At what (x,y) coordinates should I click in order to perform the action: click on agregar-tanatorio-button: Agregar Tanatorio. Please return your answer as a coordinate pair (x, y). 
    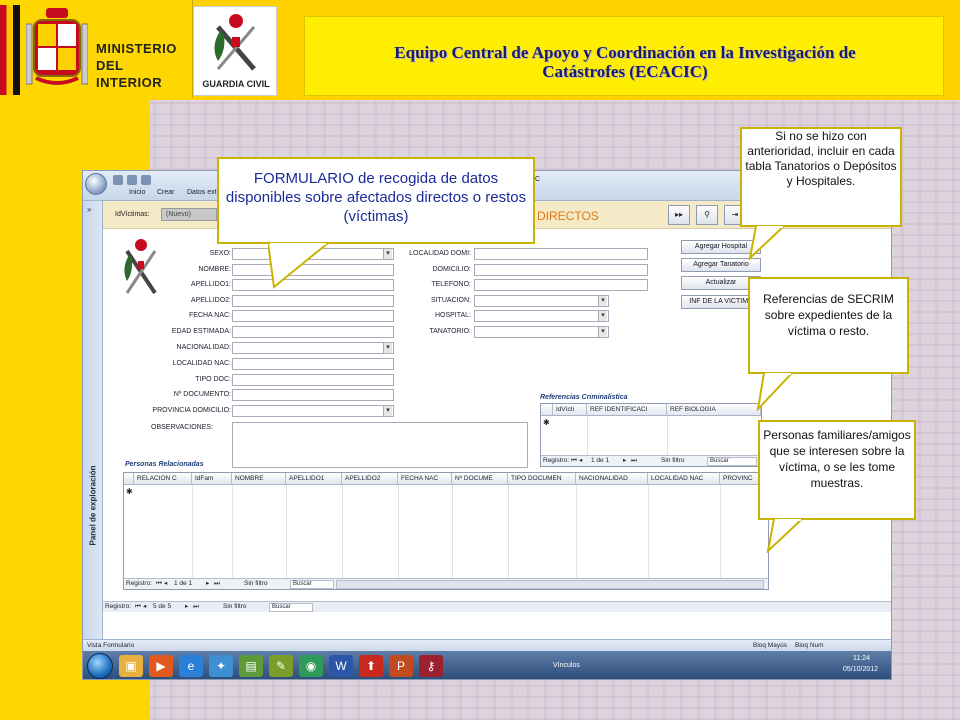
    Looking at the image, I should click on (721, 265).